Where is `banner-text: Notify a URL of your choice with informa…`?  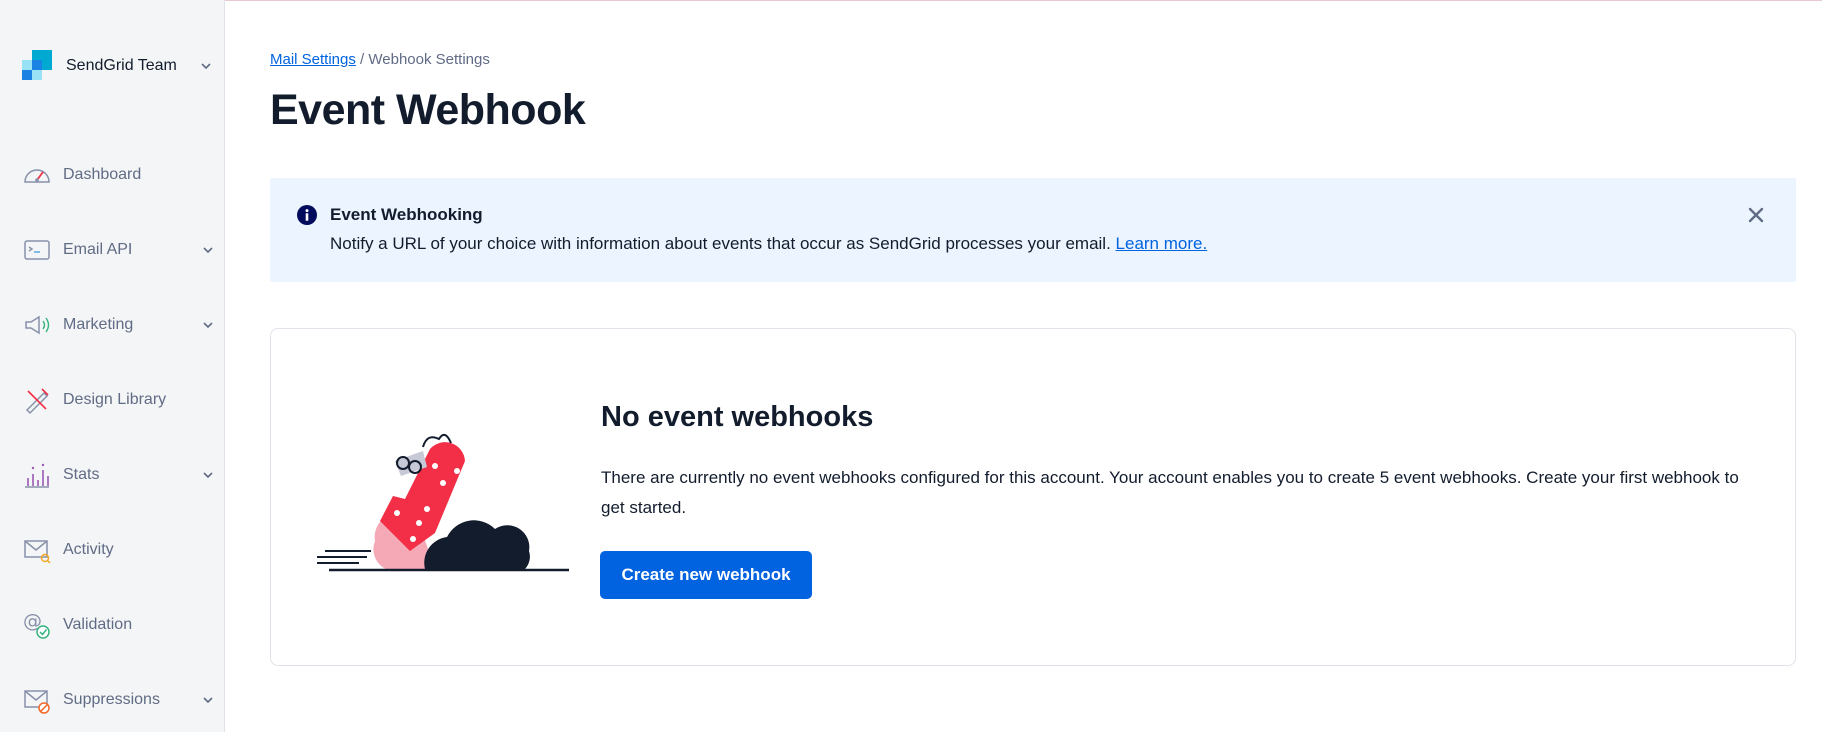
banner-text: Notify a URL of your choice with informa… is located at coordinates (723, 243).